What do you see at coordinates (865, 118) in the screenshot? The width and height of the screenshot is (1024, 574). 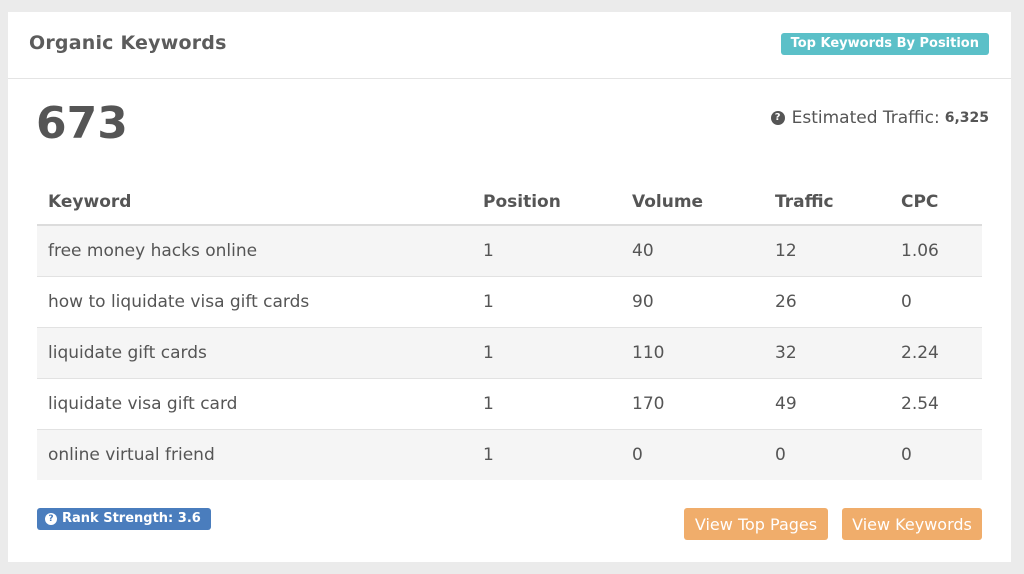 I see `estimated-traffic-label: Estimated Traffic:` at bounding box center [865, 118].